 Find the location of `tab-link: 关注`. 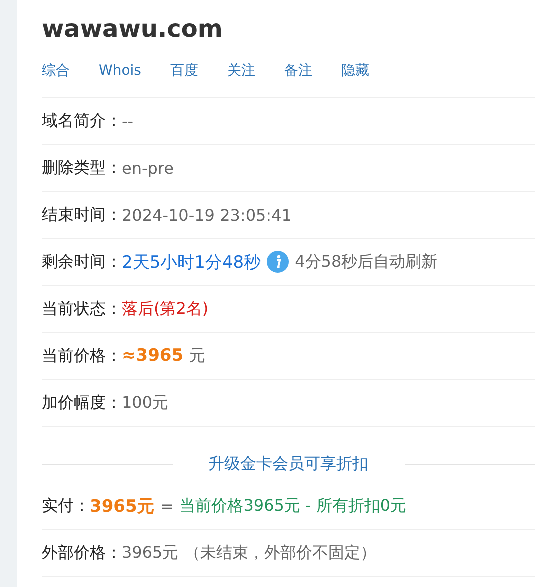

tab-link: 关注 is located at coordinates (241, 71).